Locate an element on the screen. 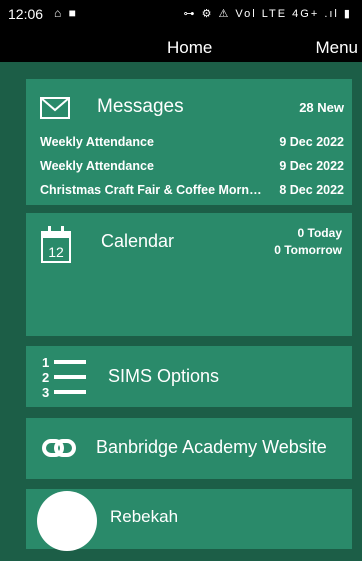 The height and width of the screenshot is (561, 362). list-icon-digit: 3 is located at coordinates (45, 392).